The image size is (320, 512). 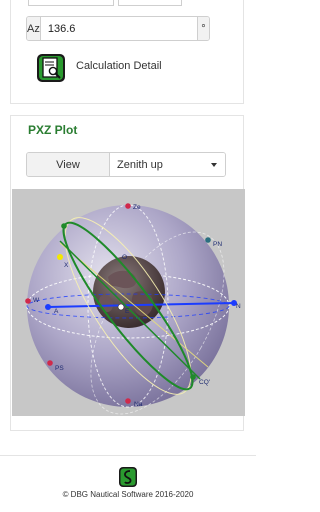 What do you see at coordinates (121, 307) in the screenshot?
I see `observer-point` at bounding box center [121, 307].